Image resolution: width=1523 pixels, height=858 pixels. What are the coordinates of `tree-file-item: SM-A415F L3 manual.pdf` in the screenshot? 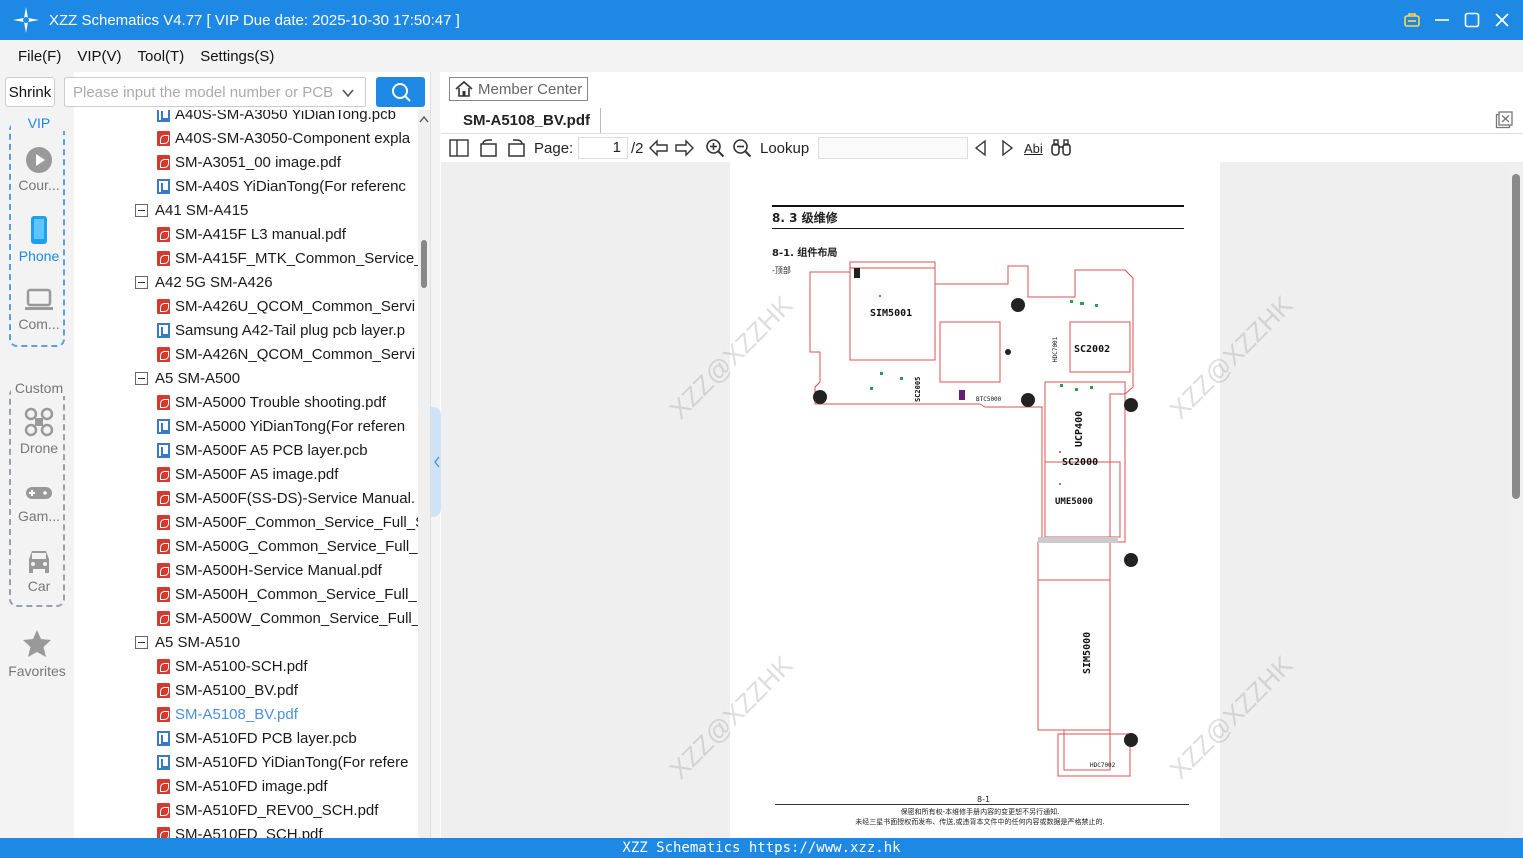 It's located at (251, 234).